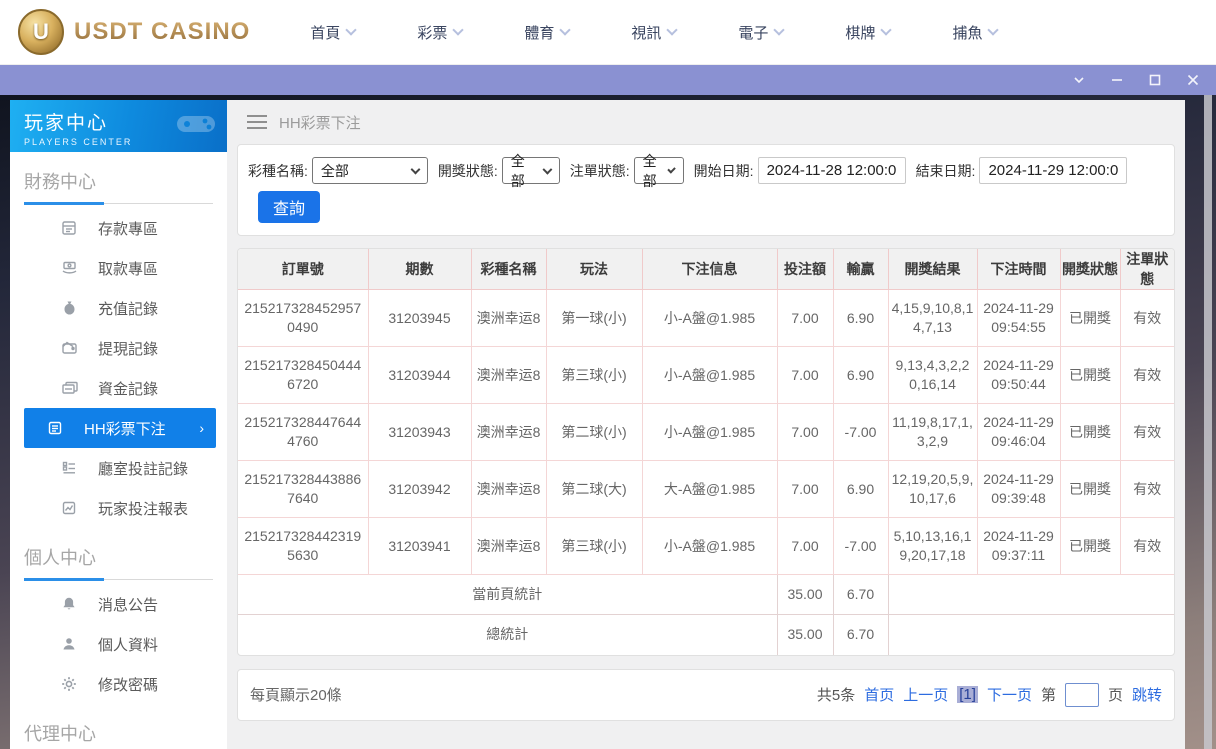 The height and width of the screenshot is (749, 1216). What do you see at coordinates (1090, 318) in the screenshot?
I see `table-cell: 已開獎` at bounding box center [1090, 318].